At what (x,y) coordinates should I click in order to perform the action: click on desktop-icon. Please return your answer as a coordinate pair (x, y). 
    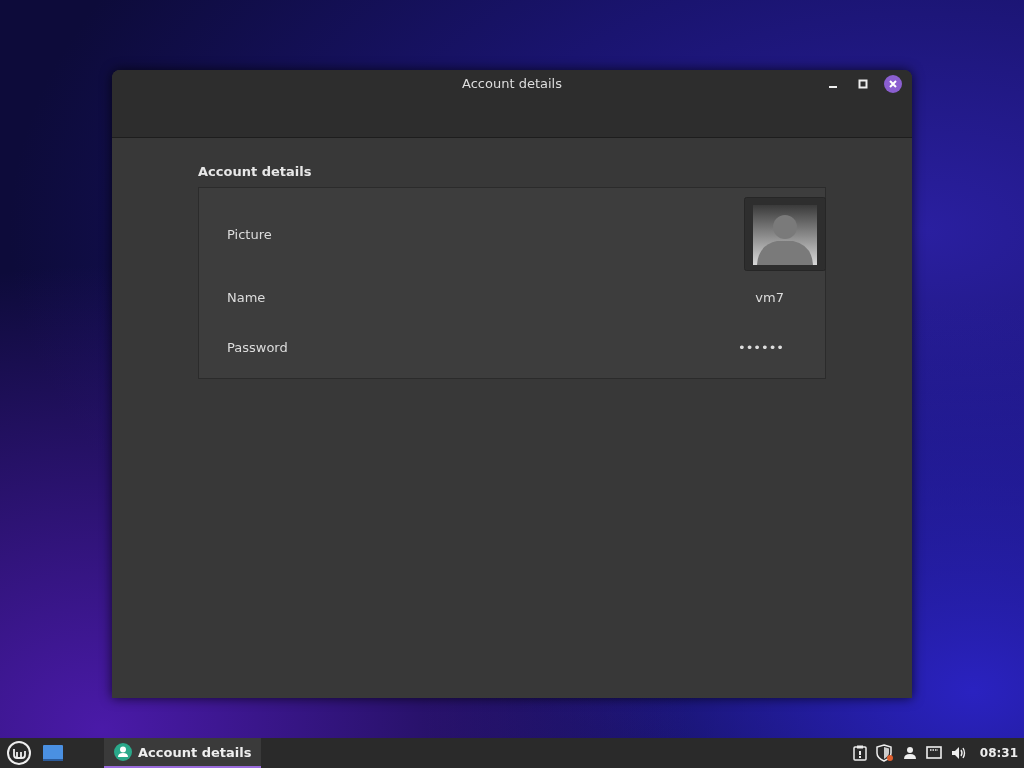
    Looking at the image, I should click on (53, 753).